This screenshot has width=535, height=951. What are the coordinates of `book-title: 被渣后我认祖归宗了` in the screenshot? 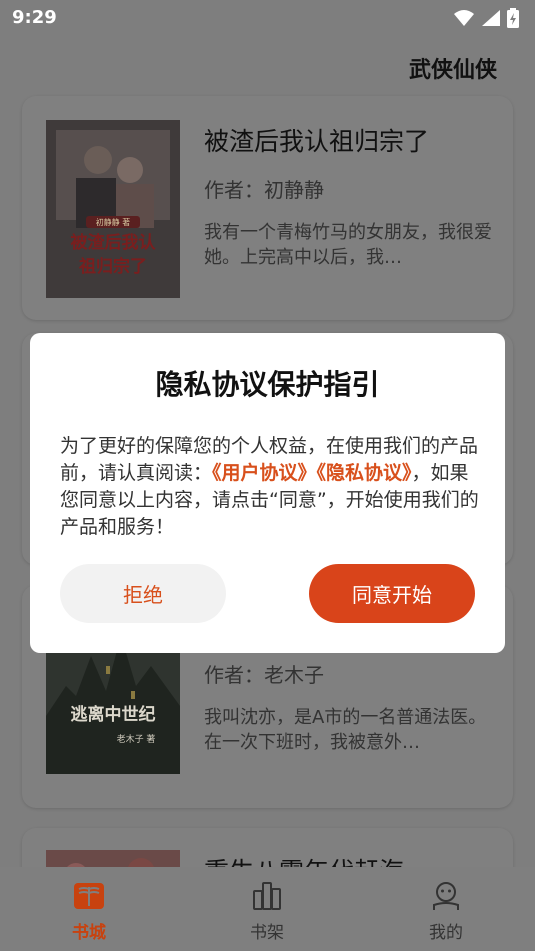 It's located at (317, 141).